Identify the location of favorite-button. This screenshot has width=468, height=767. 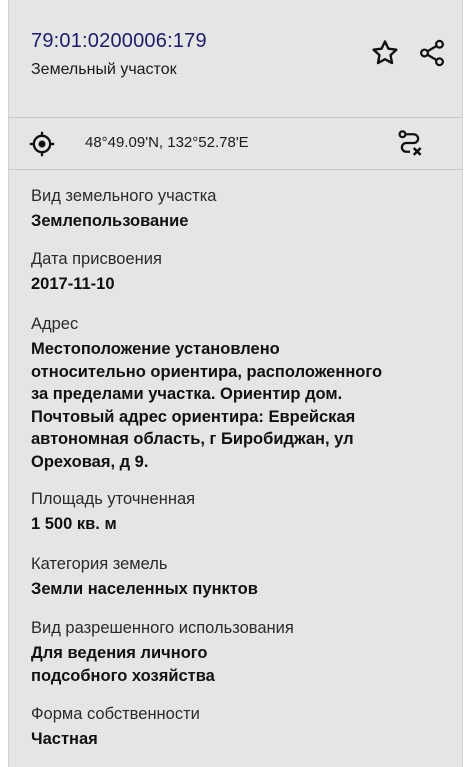
(385, 53).